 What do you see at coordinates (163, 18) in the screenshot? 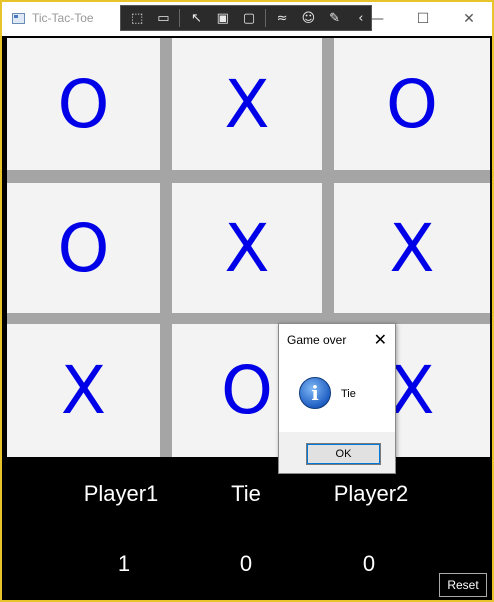
I see `video-icon: ▭` at bounding box center [163, 18].